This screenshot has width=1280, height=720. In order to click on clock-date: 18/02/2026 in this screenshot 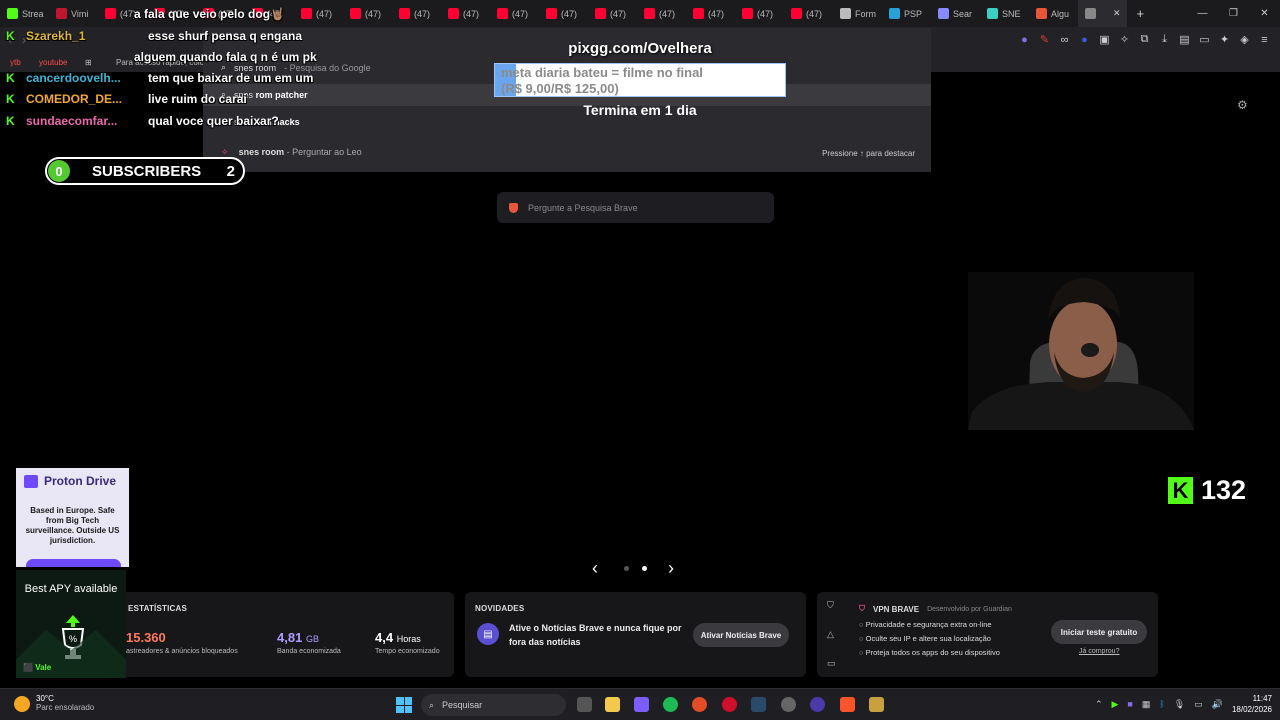, I will do `click(1251, 709)`.